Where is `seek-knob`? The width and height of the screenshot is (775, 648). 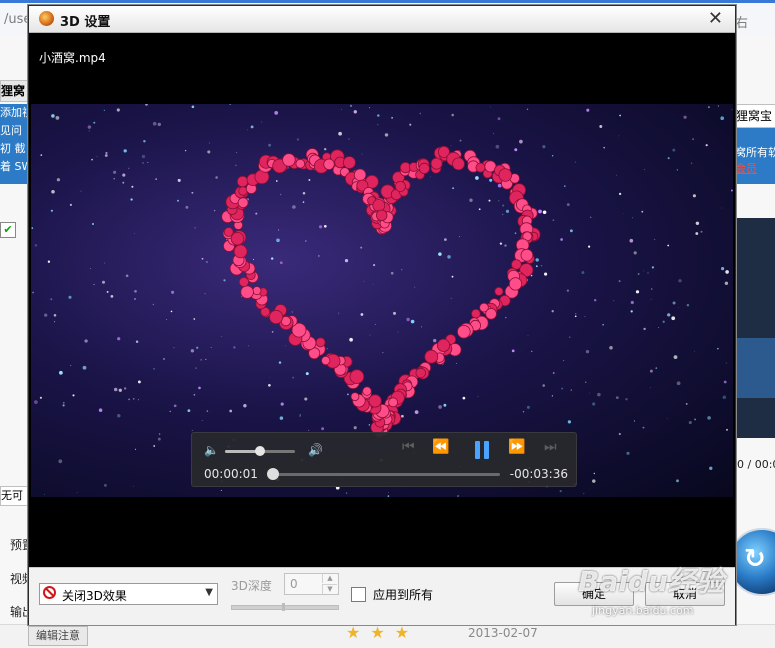 seek-knob is located at coordinates (273, 474).